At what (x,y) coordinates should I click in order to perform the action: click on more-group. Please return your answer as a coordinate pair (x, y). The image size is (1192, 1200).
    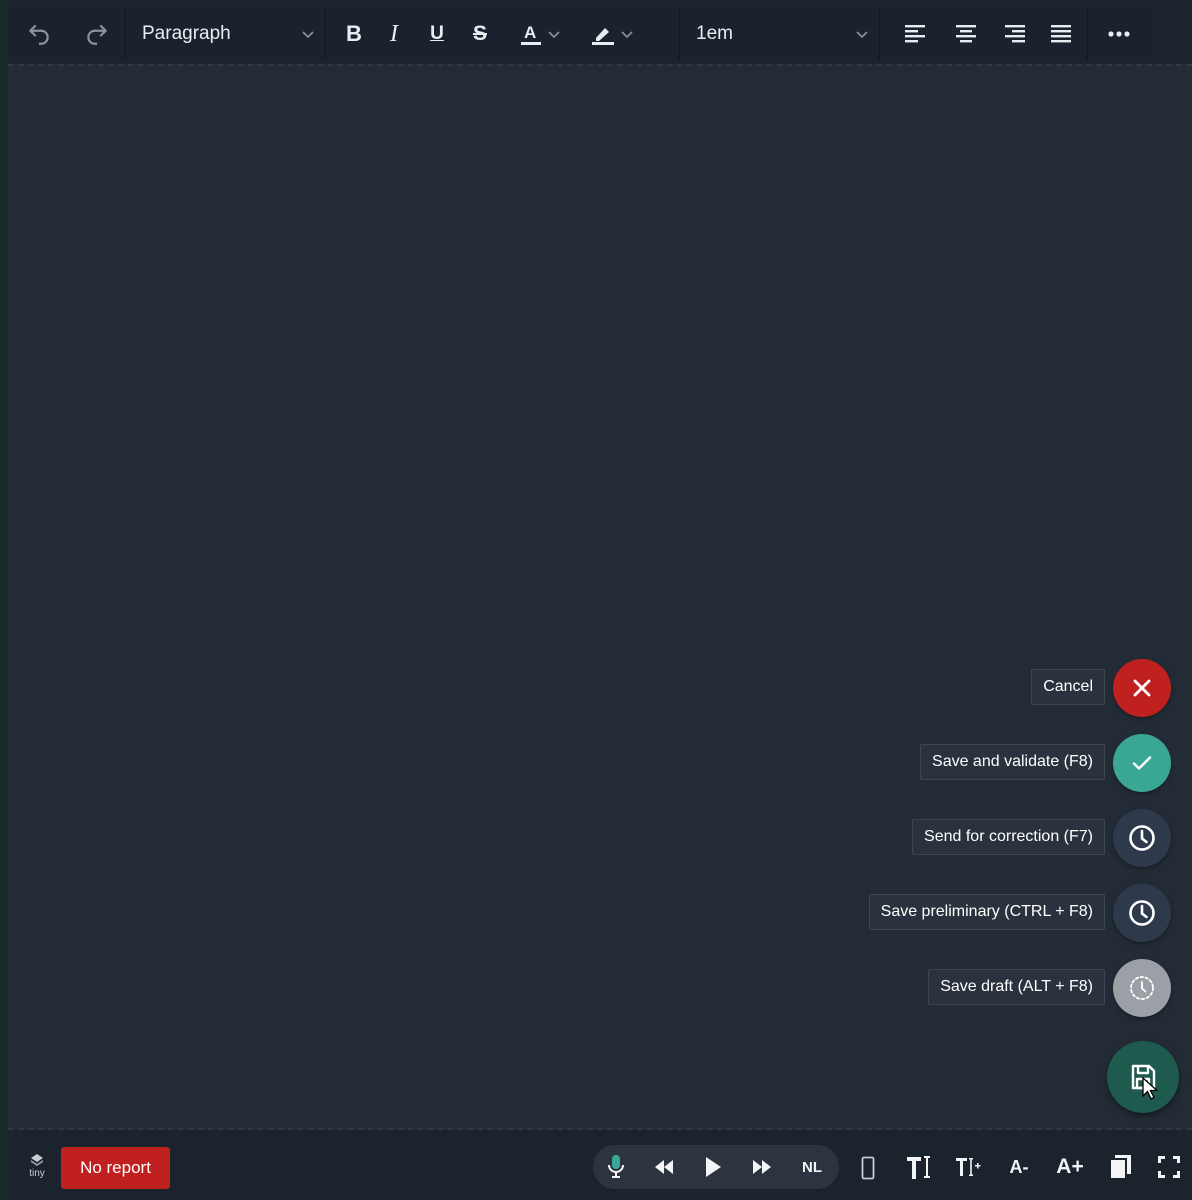
    Looking at the image, I should click on (1119, 34).